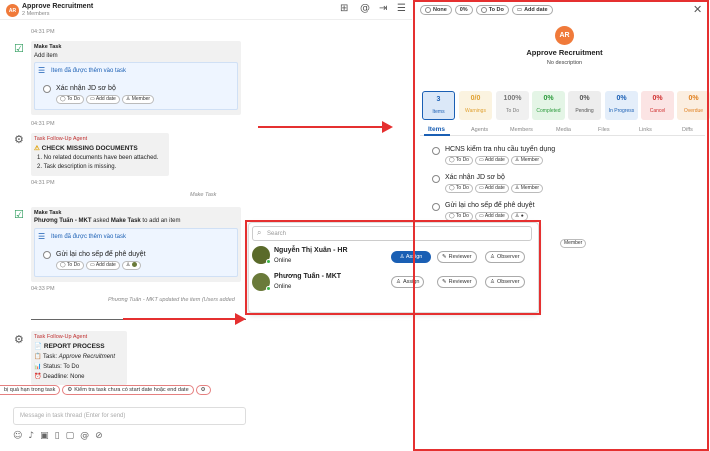  What do you see at coordinates (46, 56) in the screenshot?
I see `message-text: Add item` at bounding box center [46, 56].